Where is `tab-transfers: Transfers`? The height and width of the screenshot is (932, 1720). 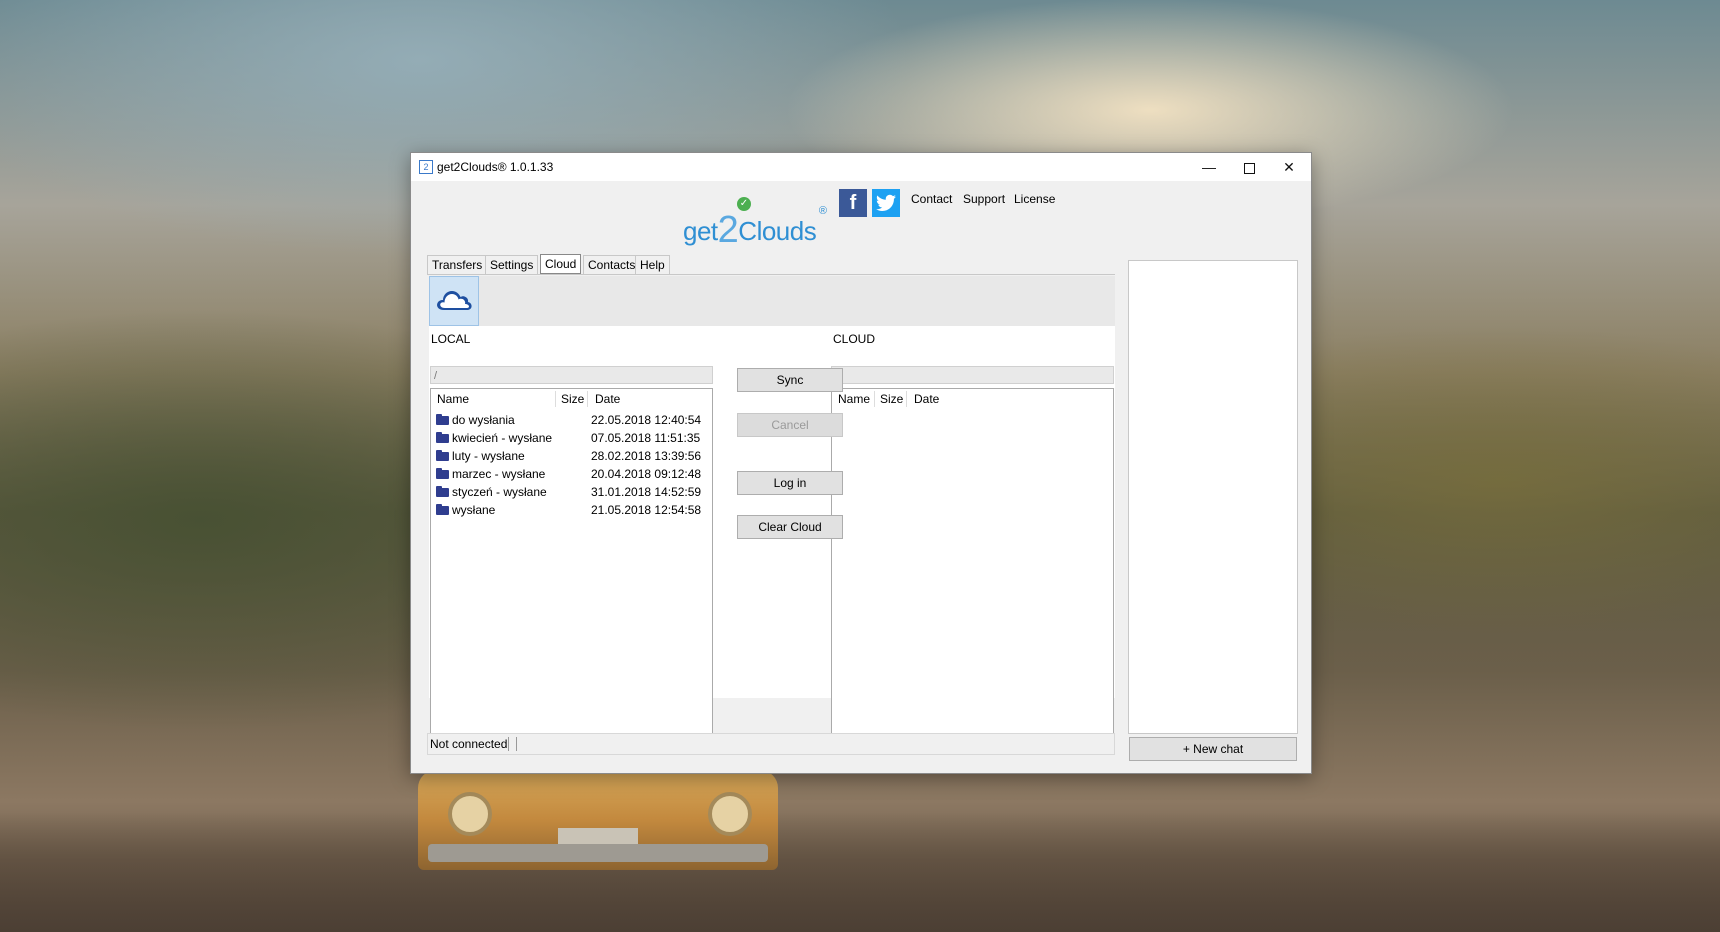 tab-transfers: Transfers is located at coordinates (457, 264).